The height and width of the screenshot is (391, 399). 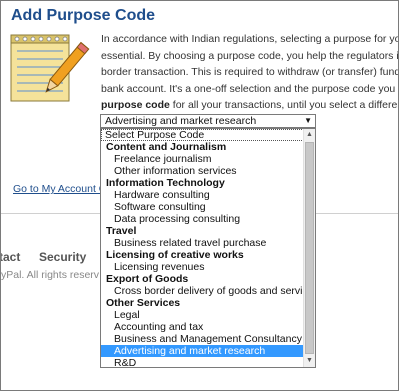 What do you see at coordinates (83, 15) in the screenshot?
I see `dialog-title: Add Purpose Code` at bounding box center [83, 15].